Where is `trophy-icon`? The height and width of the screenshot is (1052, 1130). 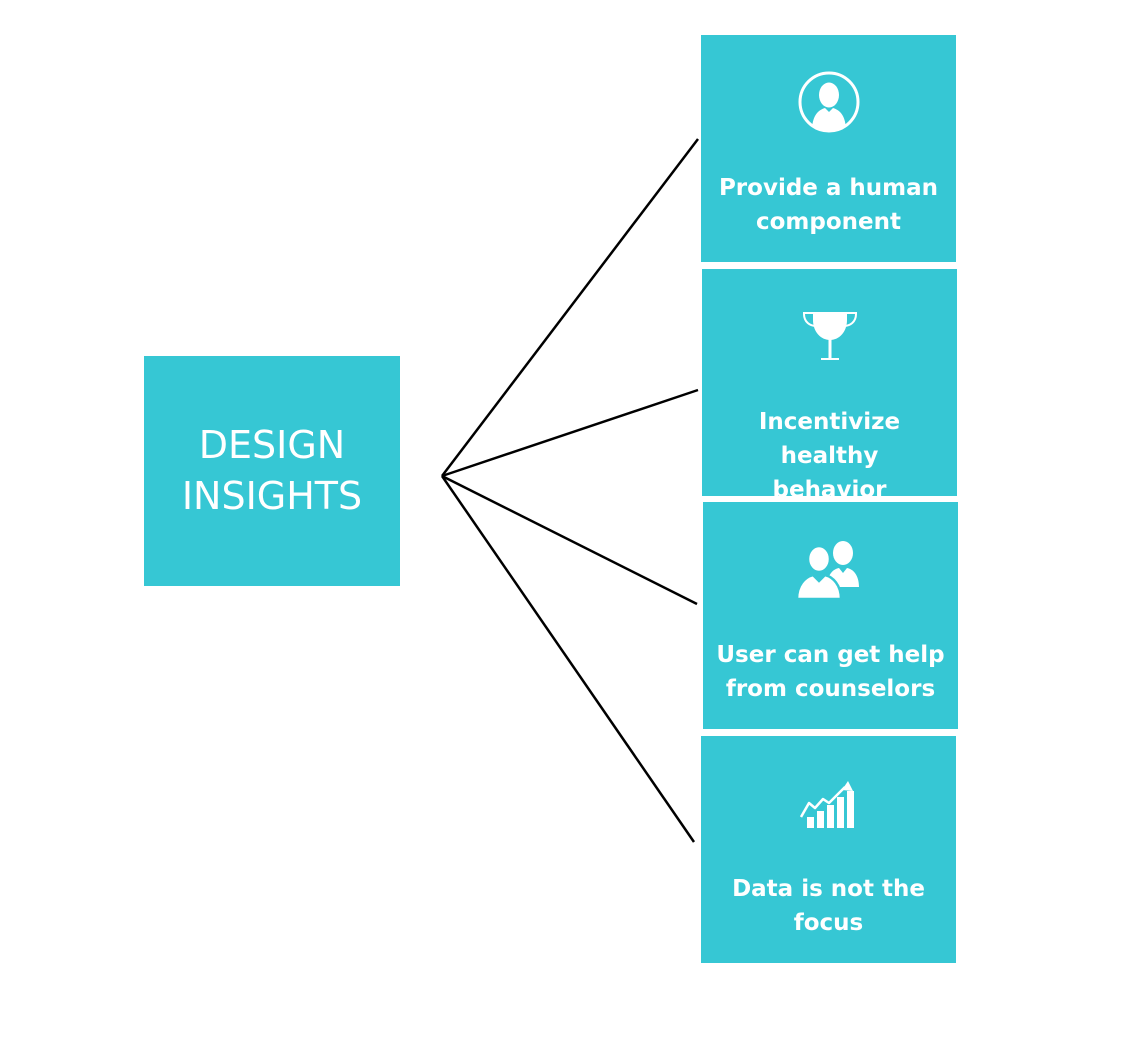
trophy-icon is located at coordinates (829, 336).